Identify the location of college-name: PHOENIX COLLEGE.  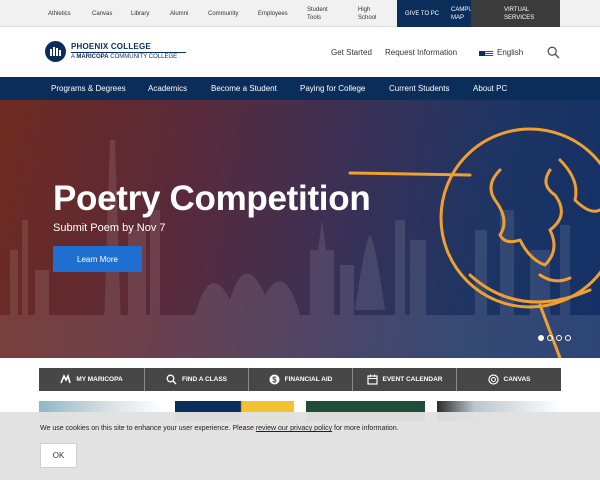
(111, 46).